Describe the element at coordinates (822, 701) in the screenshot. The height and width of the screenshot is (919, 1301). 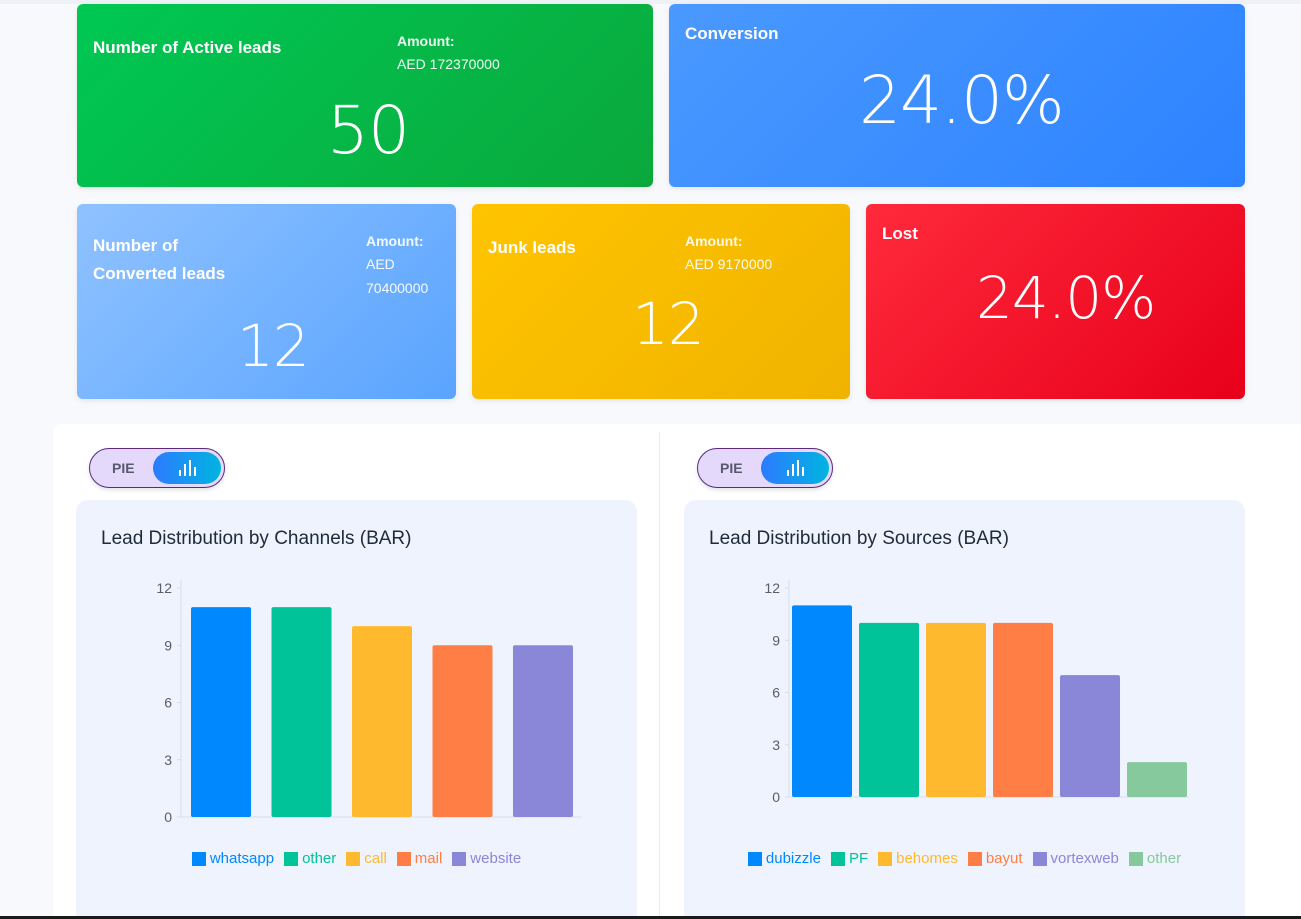
I see `bar-dubizzle` at that location.